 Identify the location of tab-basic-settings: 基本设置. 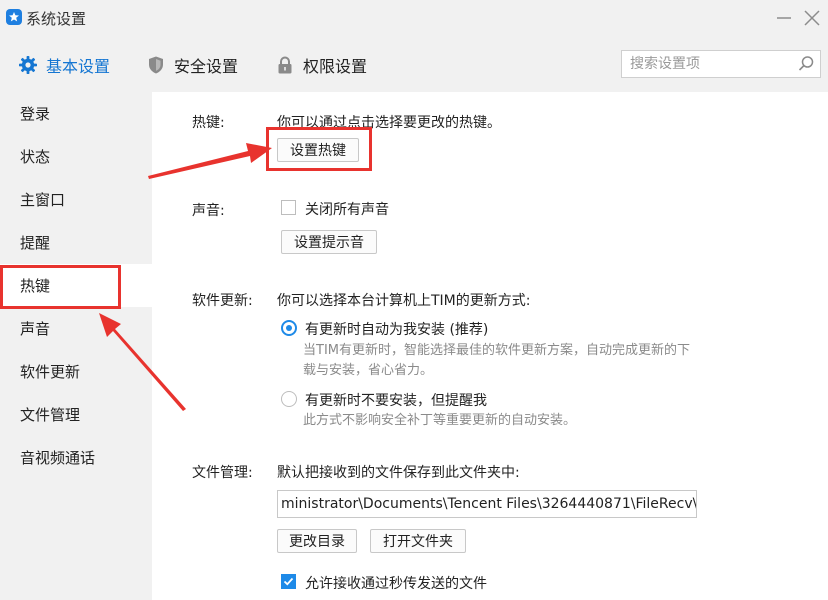
(64, 65).